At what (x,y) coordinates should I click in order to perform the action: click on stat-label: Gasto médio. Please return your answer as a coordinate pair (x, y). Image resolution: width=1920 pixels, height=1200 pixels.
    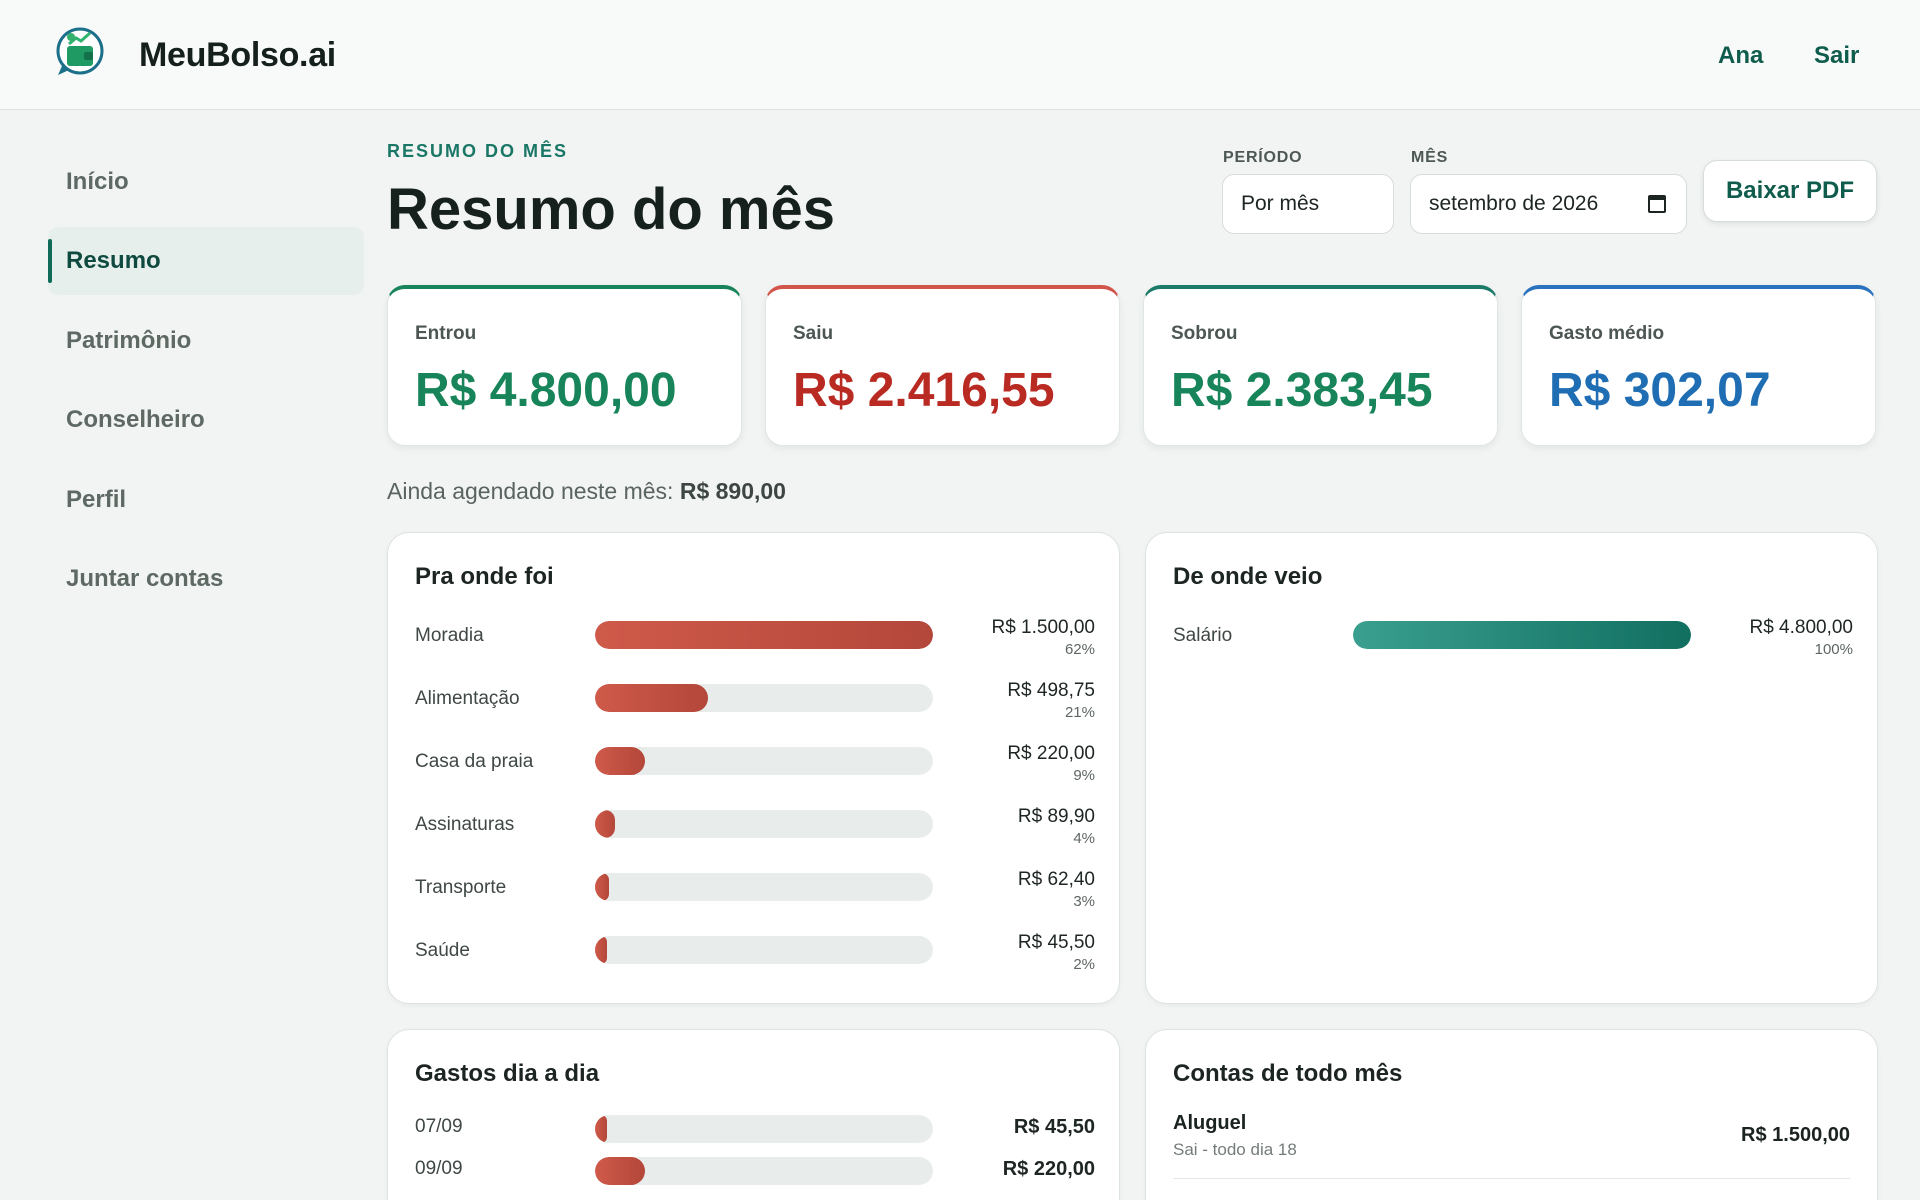
    Looking at the image, I should click on (1607, 333).